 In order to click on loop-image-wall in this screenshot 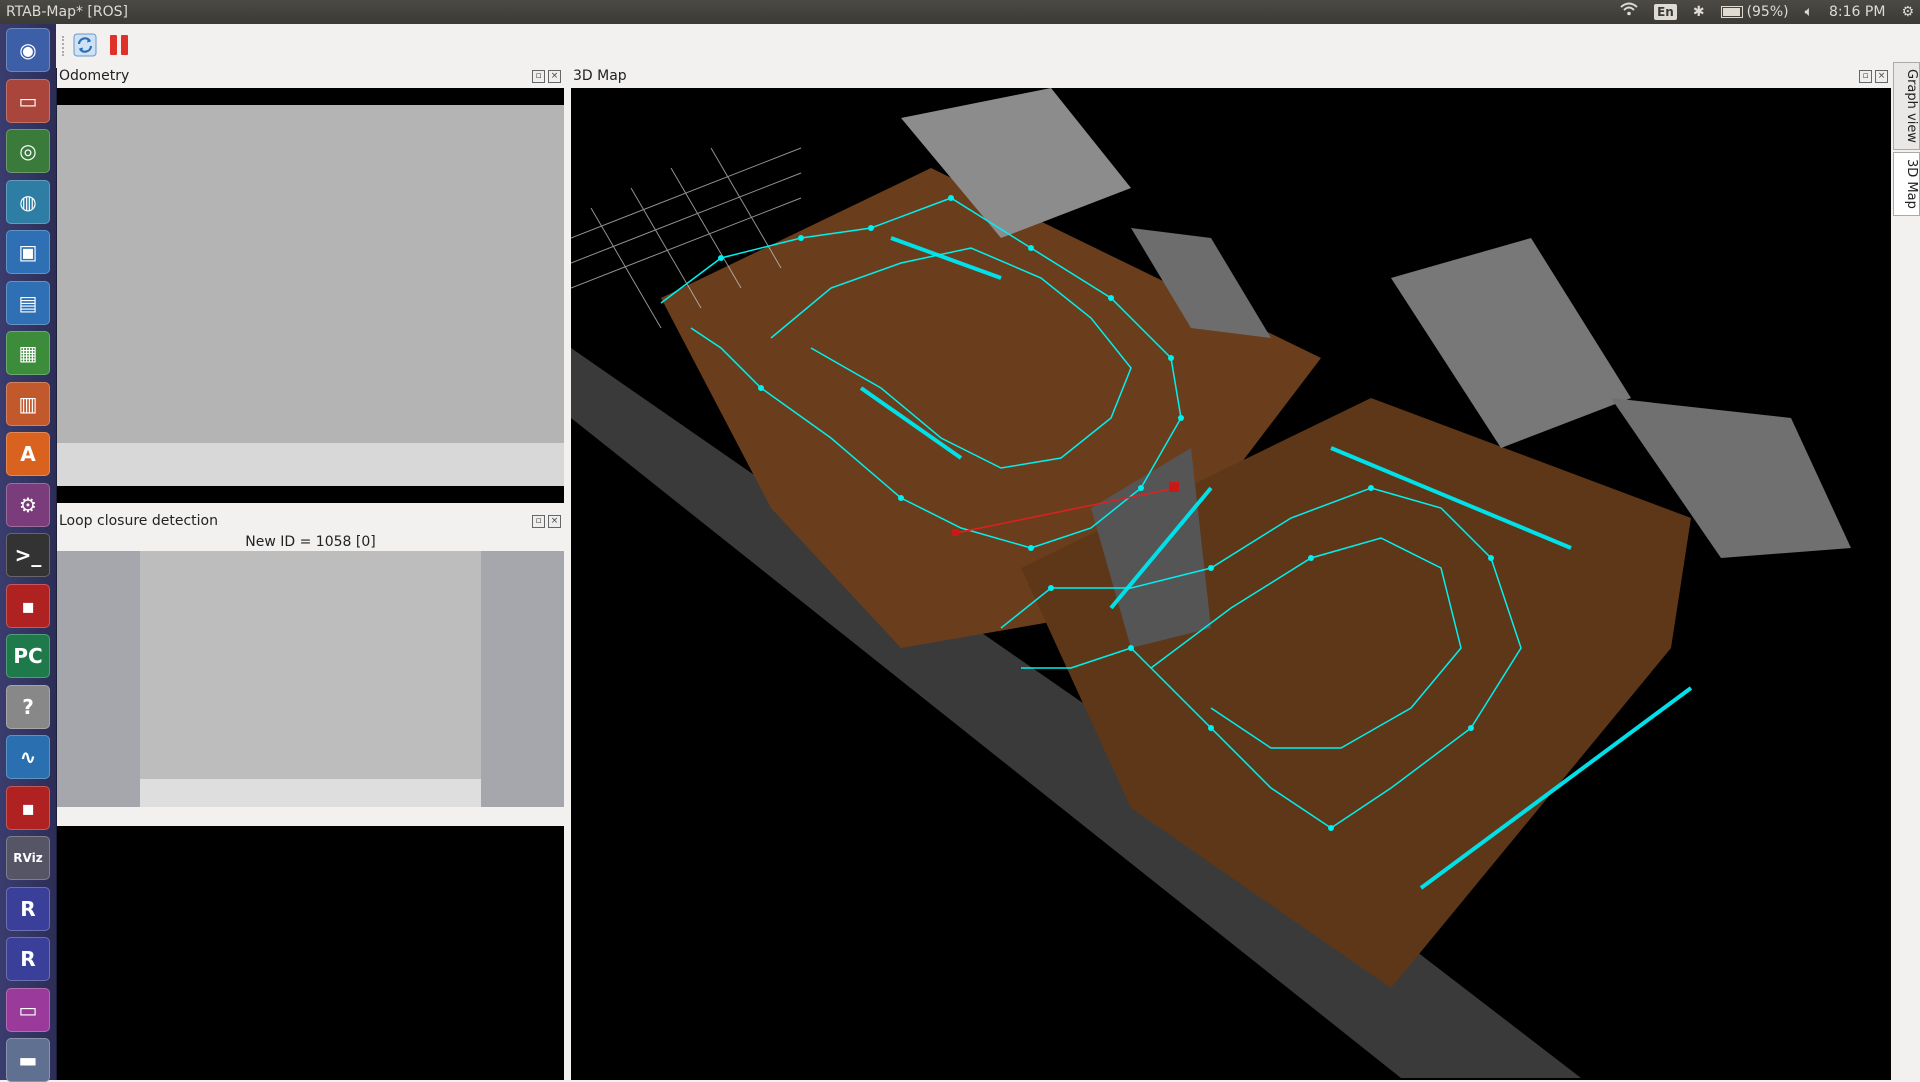, I will do `click(310, 665)`.